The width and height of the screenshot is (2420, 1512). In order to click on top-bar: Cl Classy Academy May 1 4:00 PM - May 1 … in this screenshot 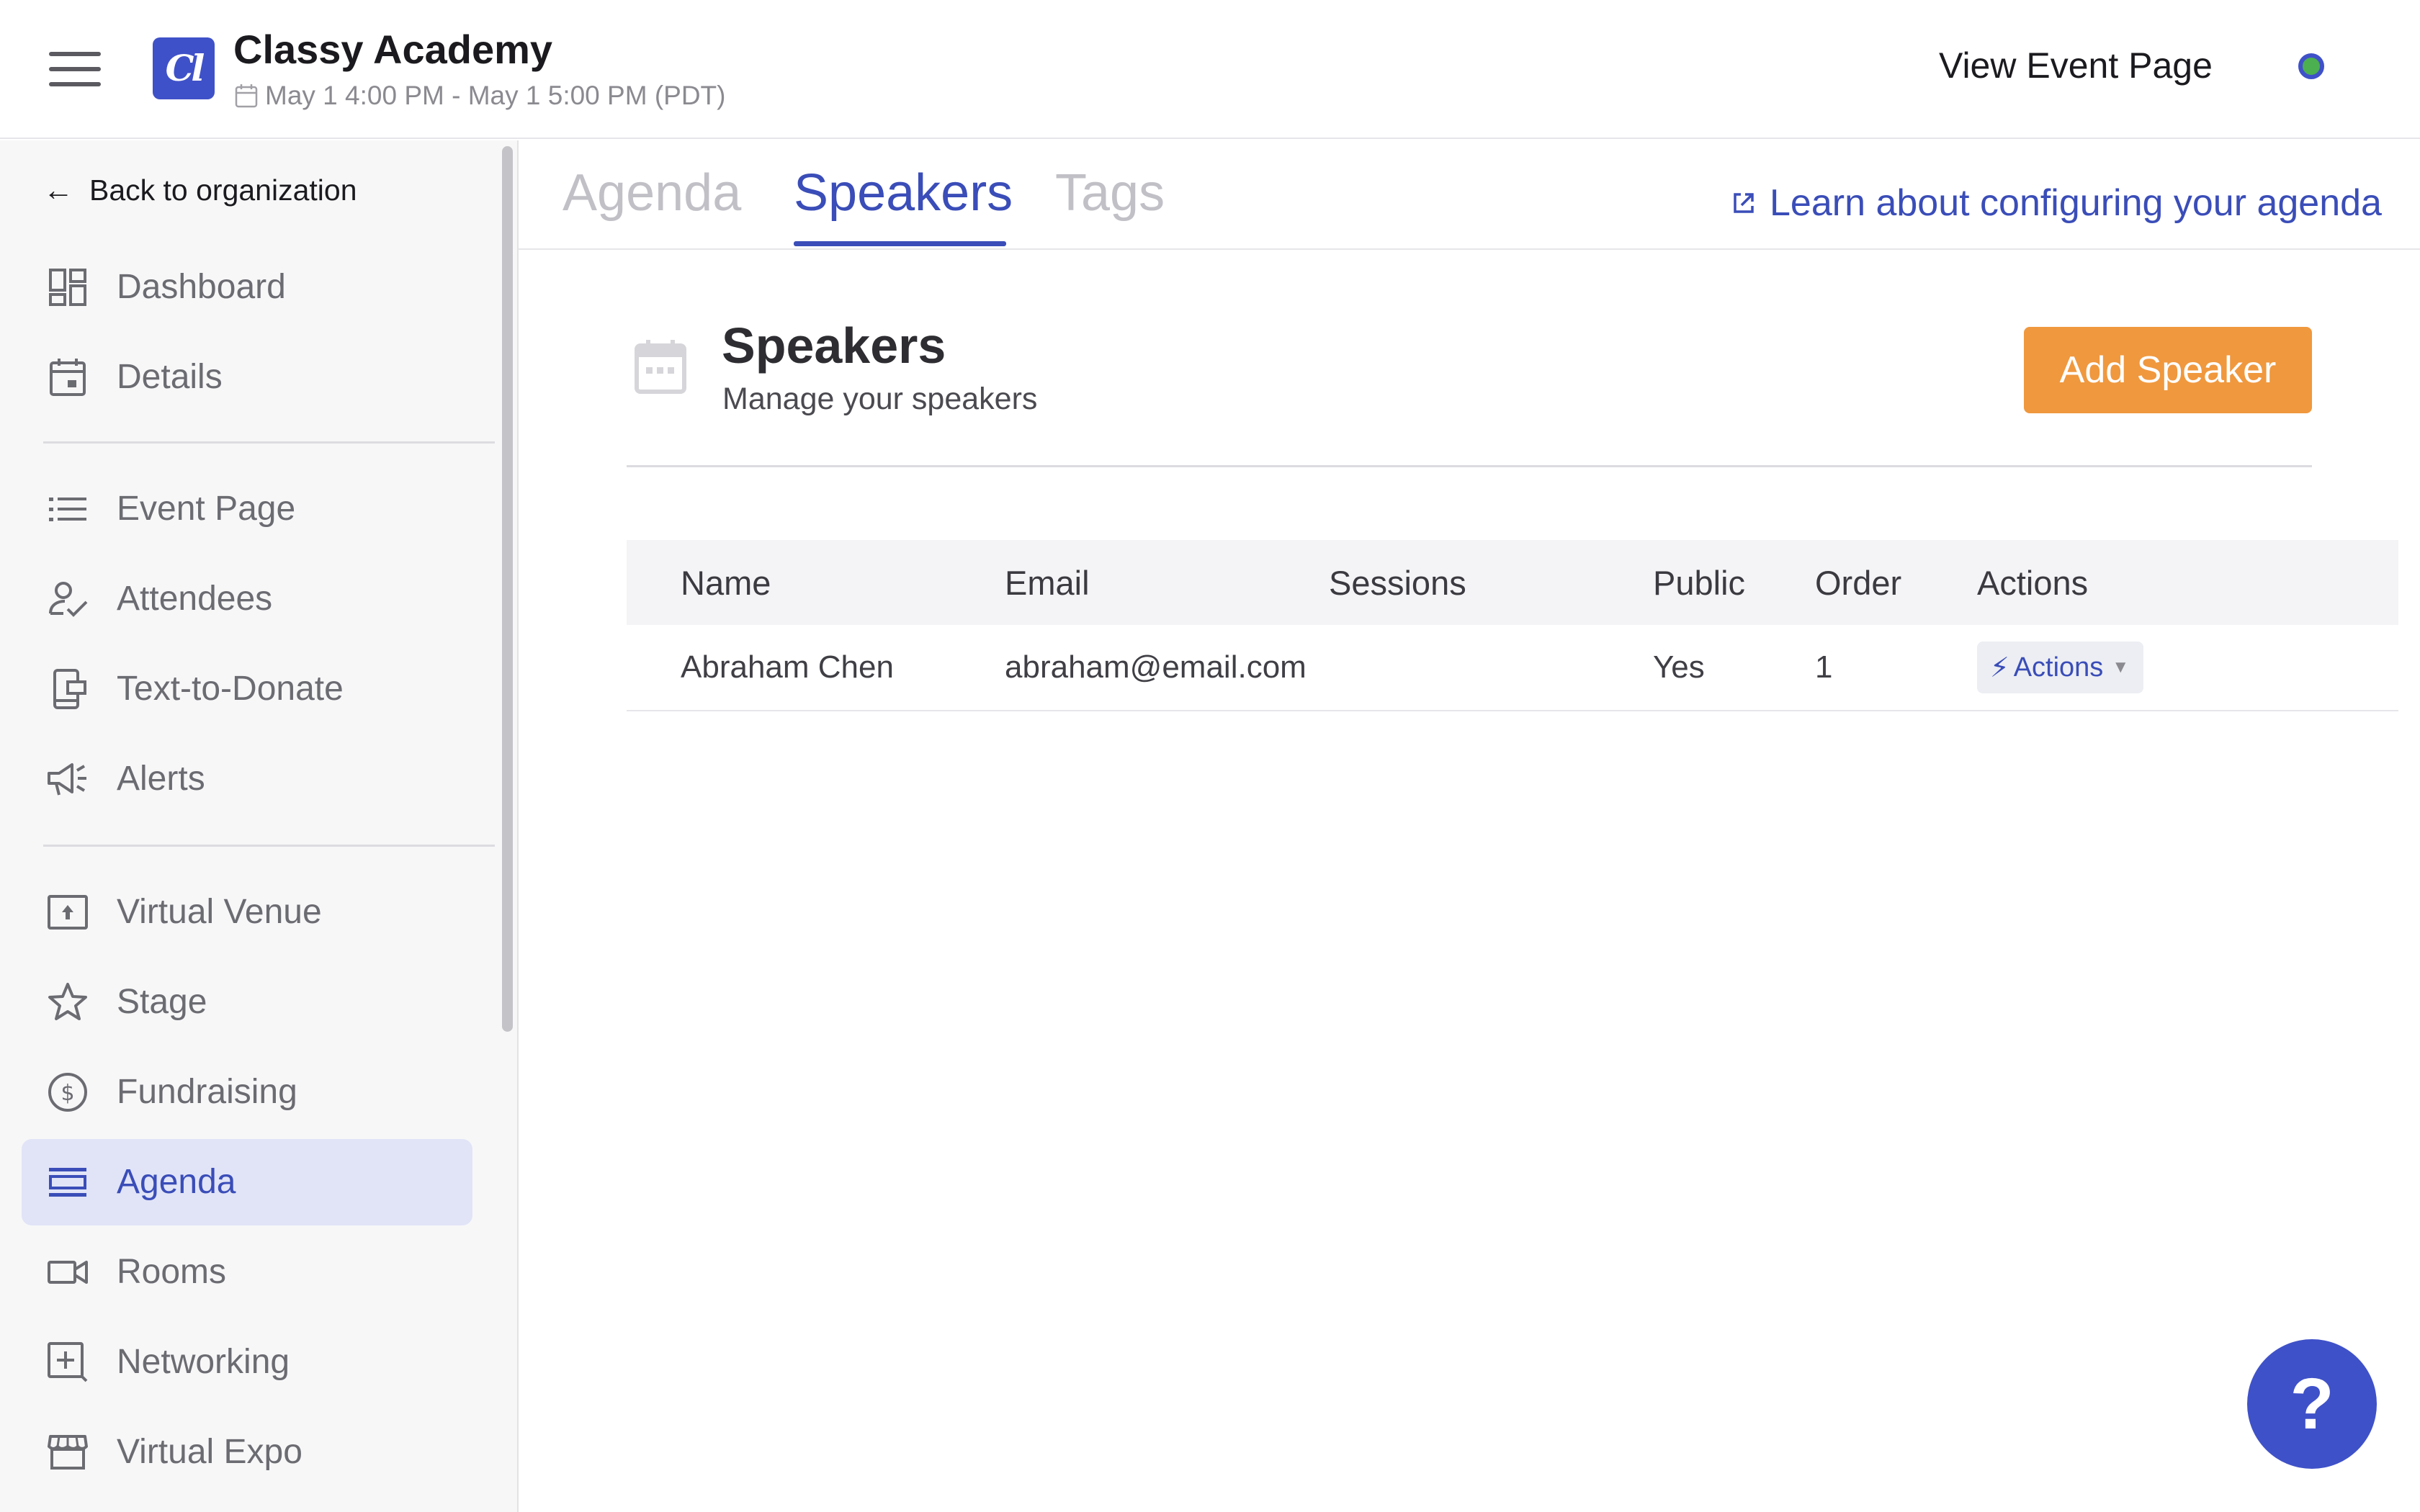, I will do `click(1210, 69)`.